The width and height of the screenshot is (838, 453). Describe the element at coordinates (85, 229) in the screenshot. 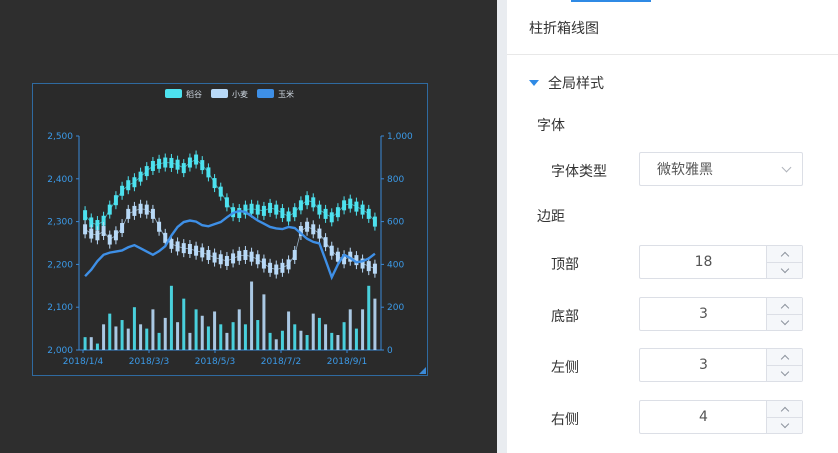

I see `wheat-box` at that location.